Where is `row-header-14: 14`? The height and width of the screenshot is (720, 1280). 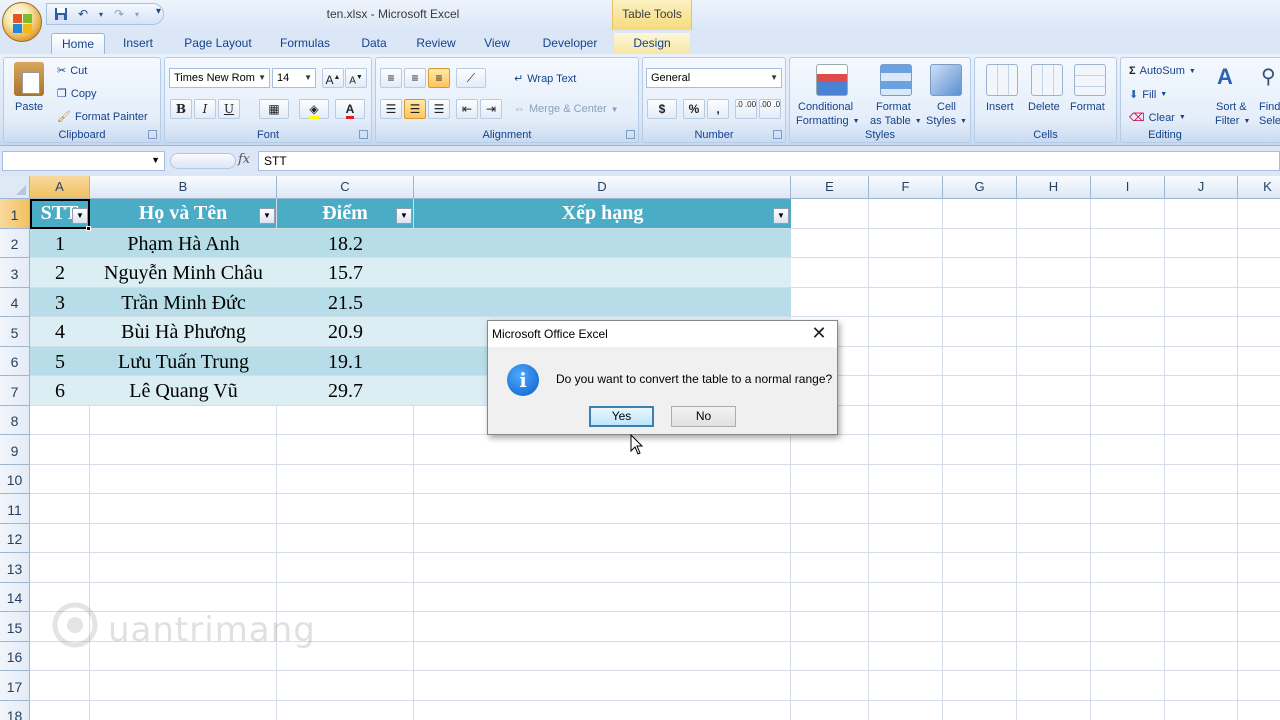
row-header-14: 14 is located at coordinates (15, 597).